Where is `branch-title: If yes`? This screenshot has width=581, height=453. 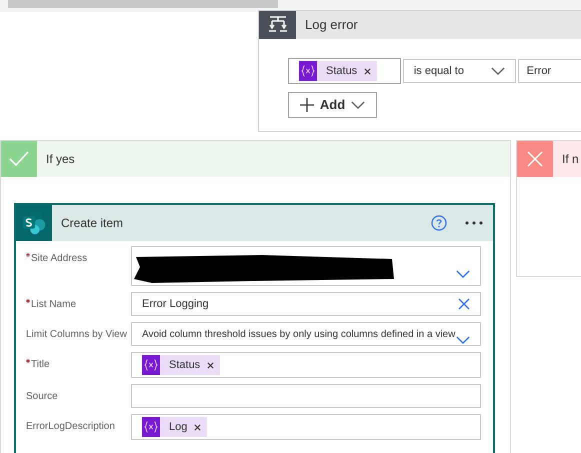 branch-title: If yes is located at coordinates (60, 159).